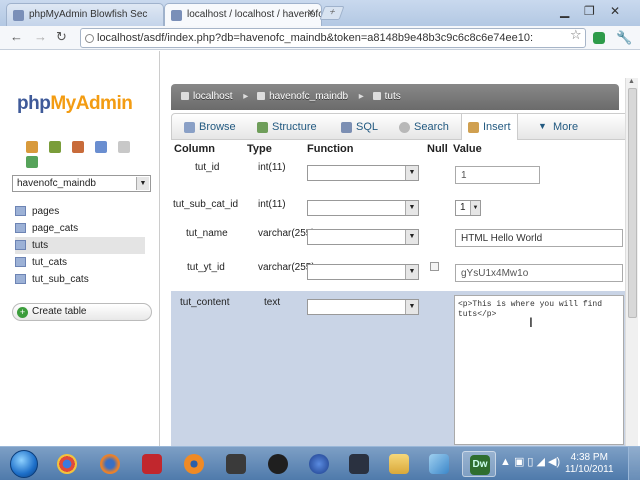  Describe the element at coordinates (399, 464) in the screenshot. I see `taskbar-explorer` at that location.